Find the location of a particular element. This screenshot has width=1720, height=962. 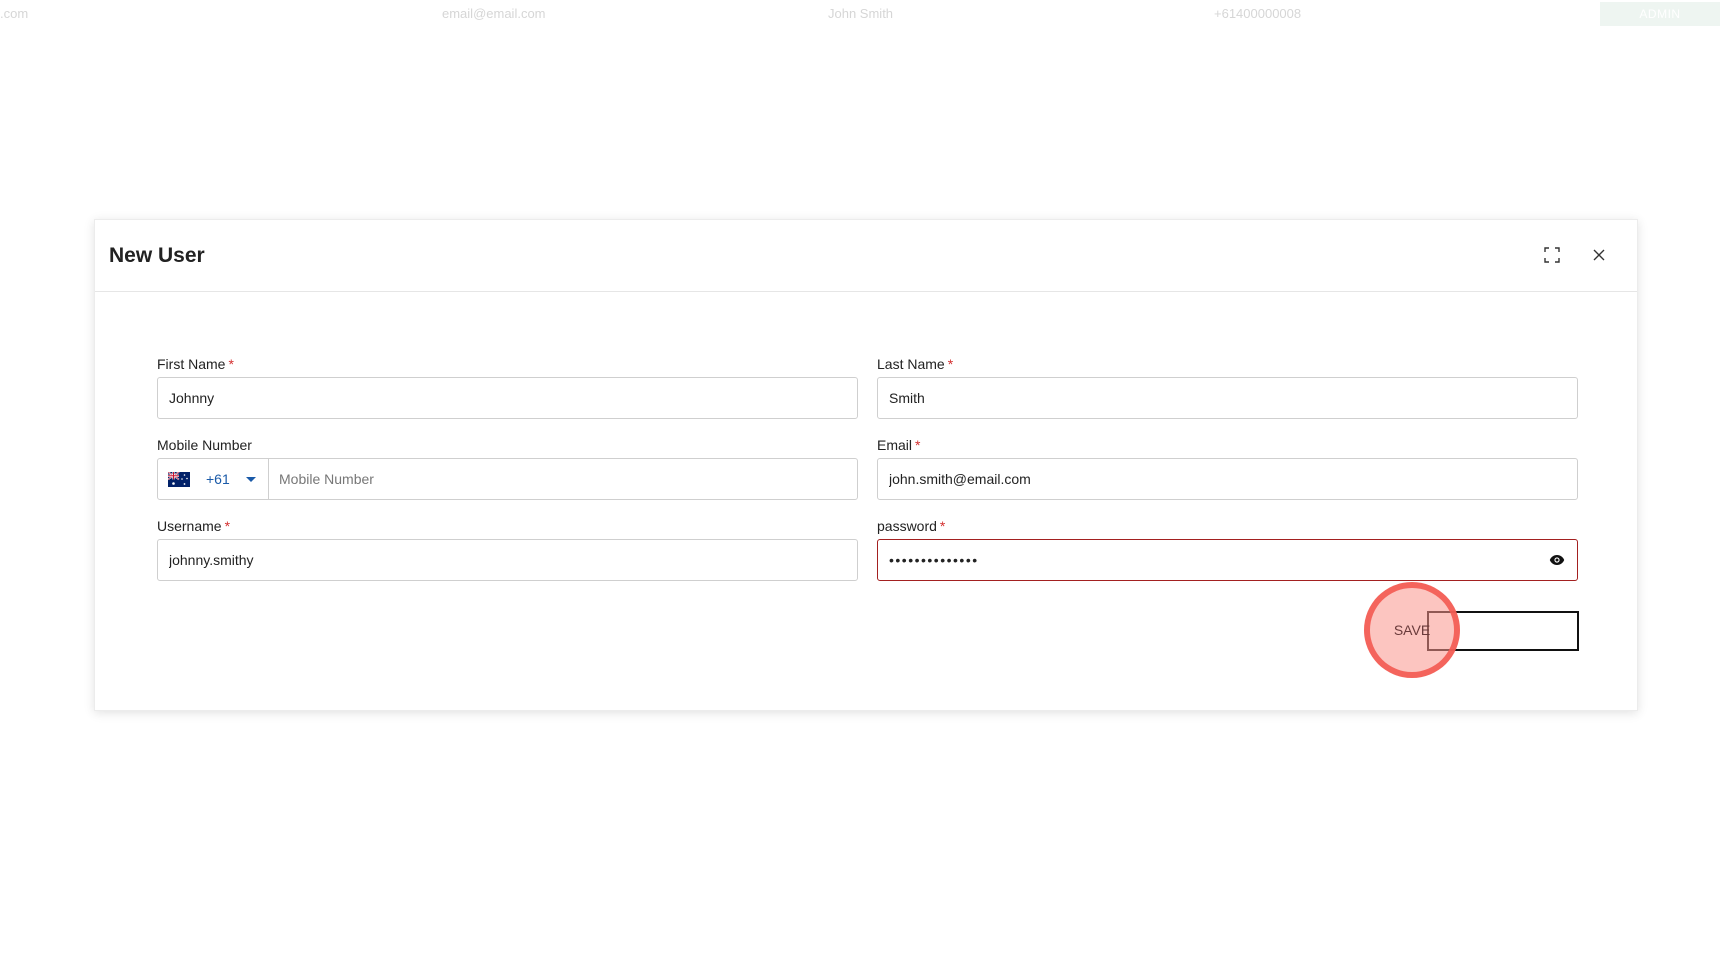

username-value: johnny.smithy is located at coordinates (211, 560).